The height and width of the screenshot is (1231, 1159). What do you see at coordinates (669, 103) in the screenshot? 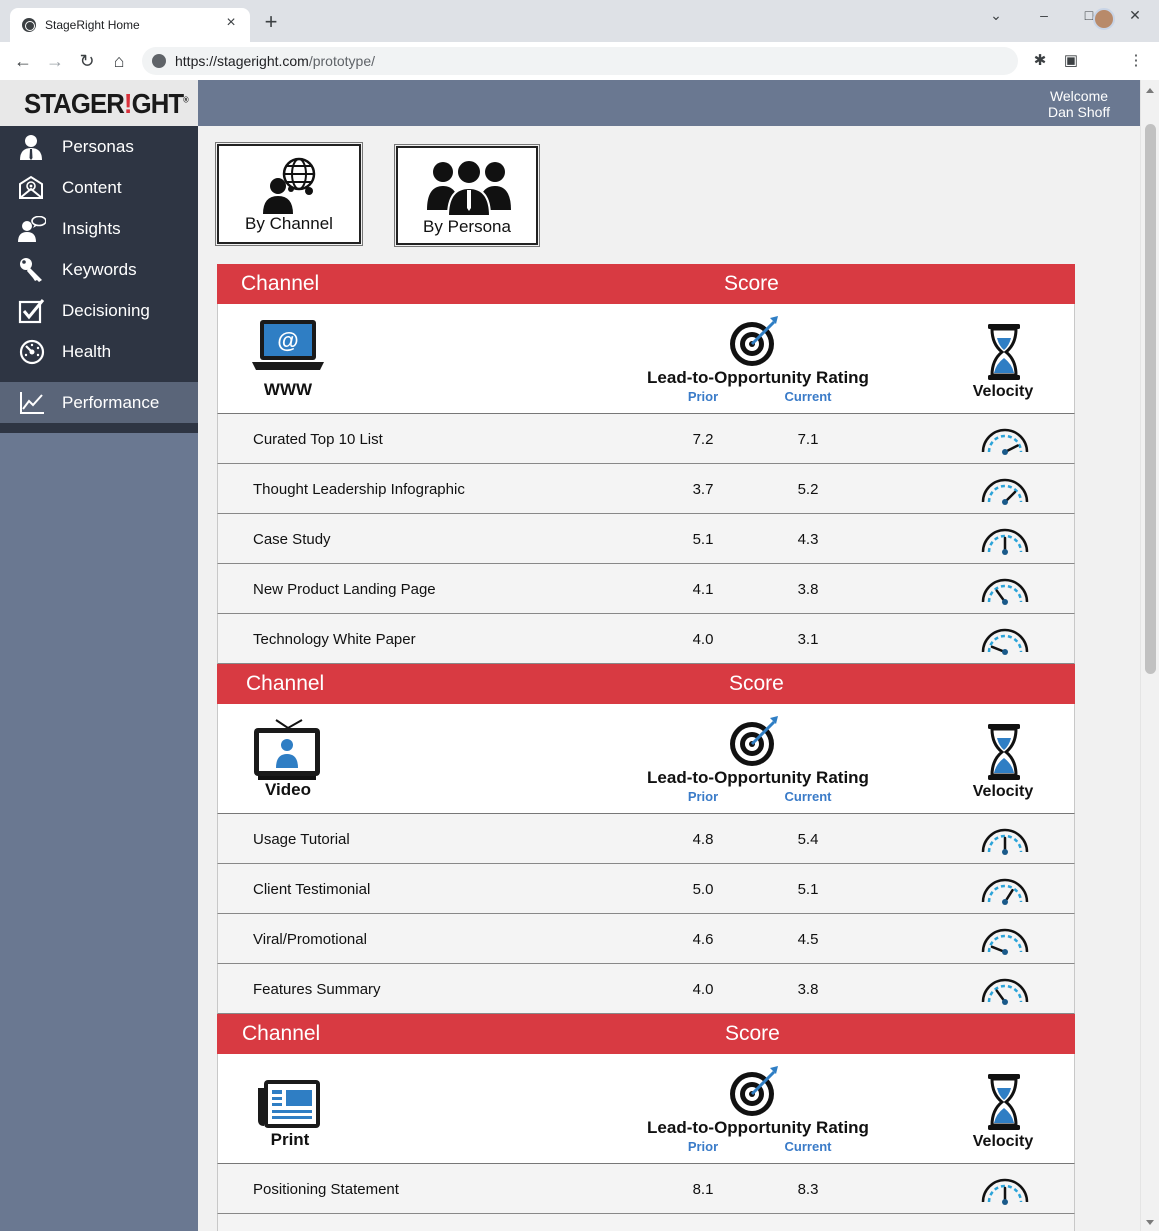
I see `top-bar: Welcome Dan Shoff` at bounding box center [669, 103].